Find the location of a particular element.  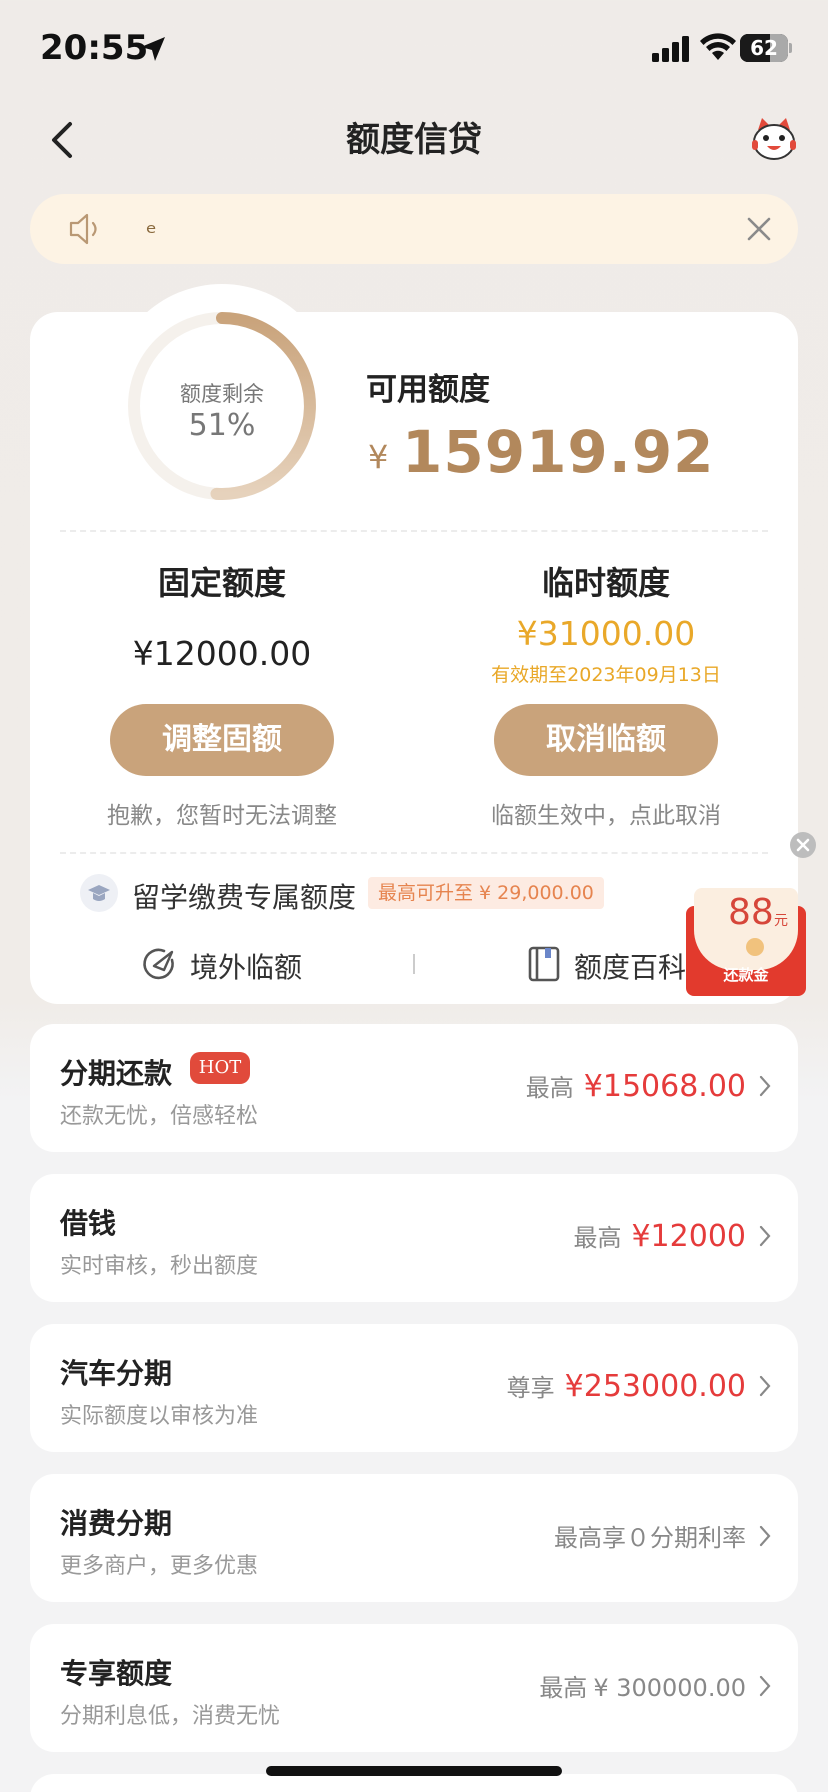

close-packet-button is located at coordinates (803, 845).